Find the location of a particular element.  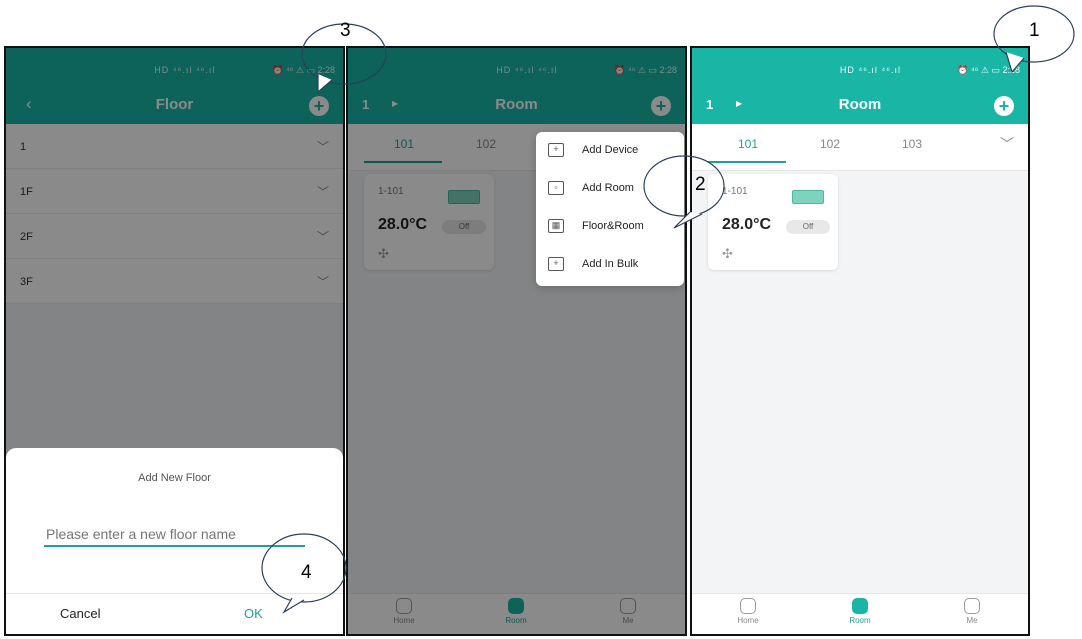

floor-name-input is located at coordinates (174, 535).